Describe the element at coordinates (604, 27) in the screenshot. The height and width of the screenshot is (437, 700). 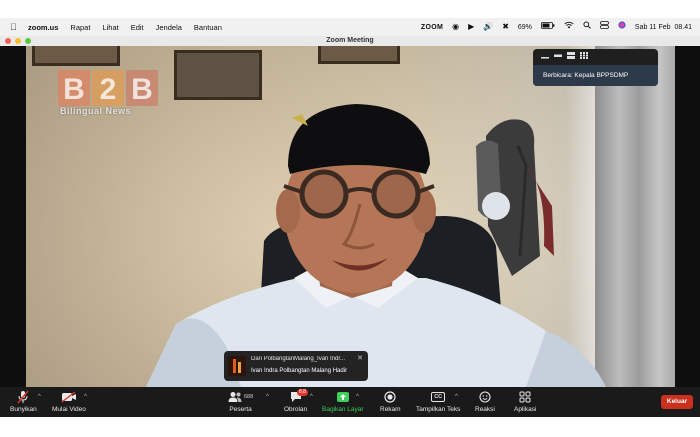
I see `control-center-icon` at that location.